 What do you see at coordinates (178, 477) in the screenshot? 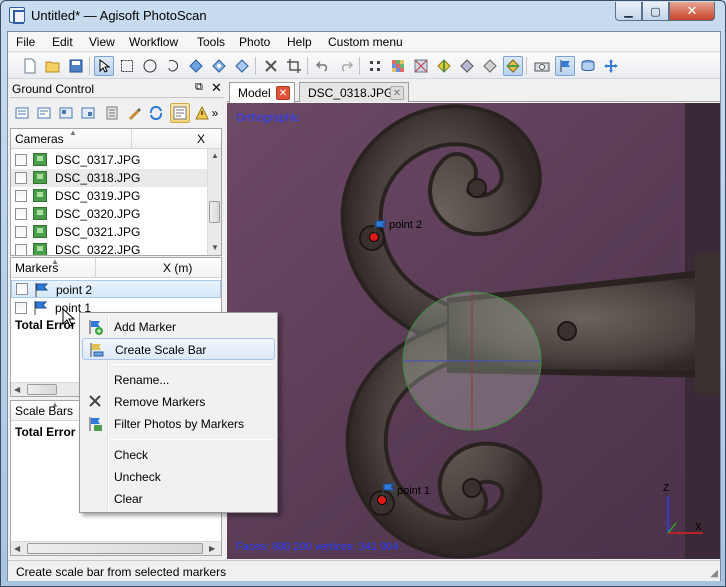
I see `menu-uncheck: Uncheck` at bounding box center [178, 477].